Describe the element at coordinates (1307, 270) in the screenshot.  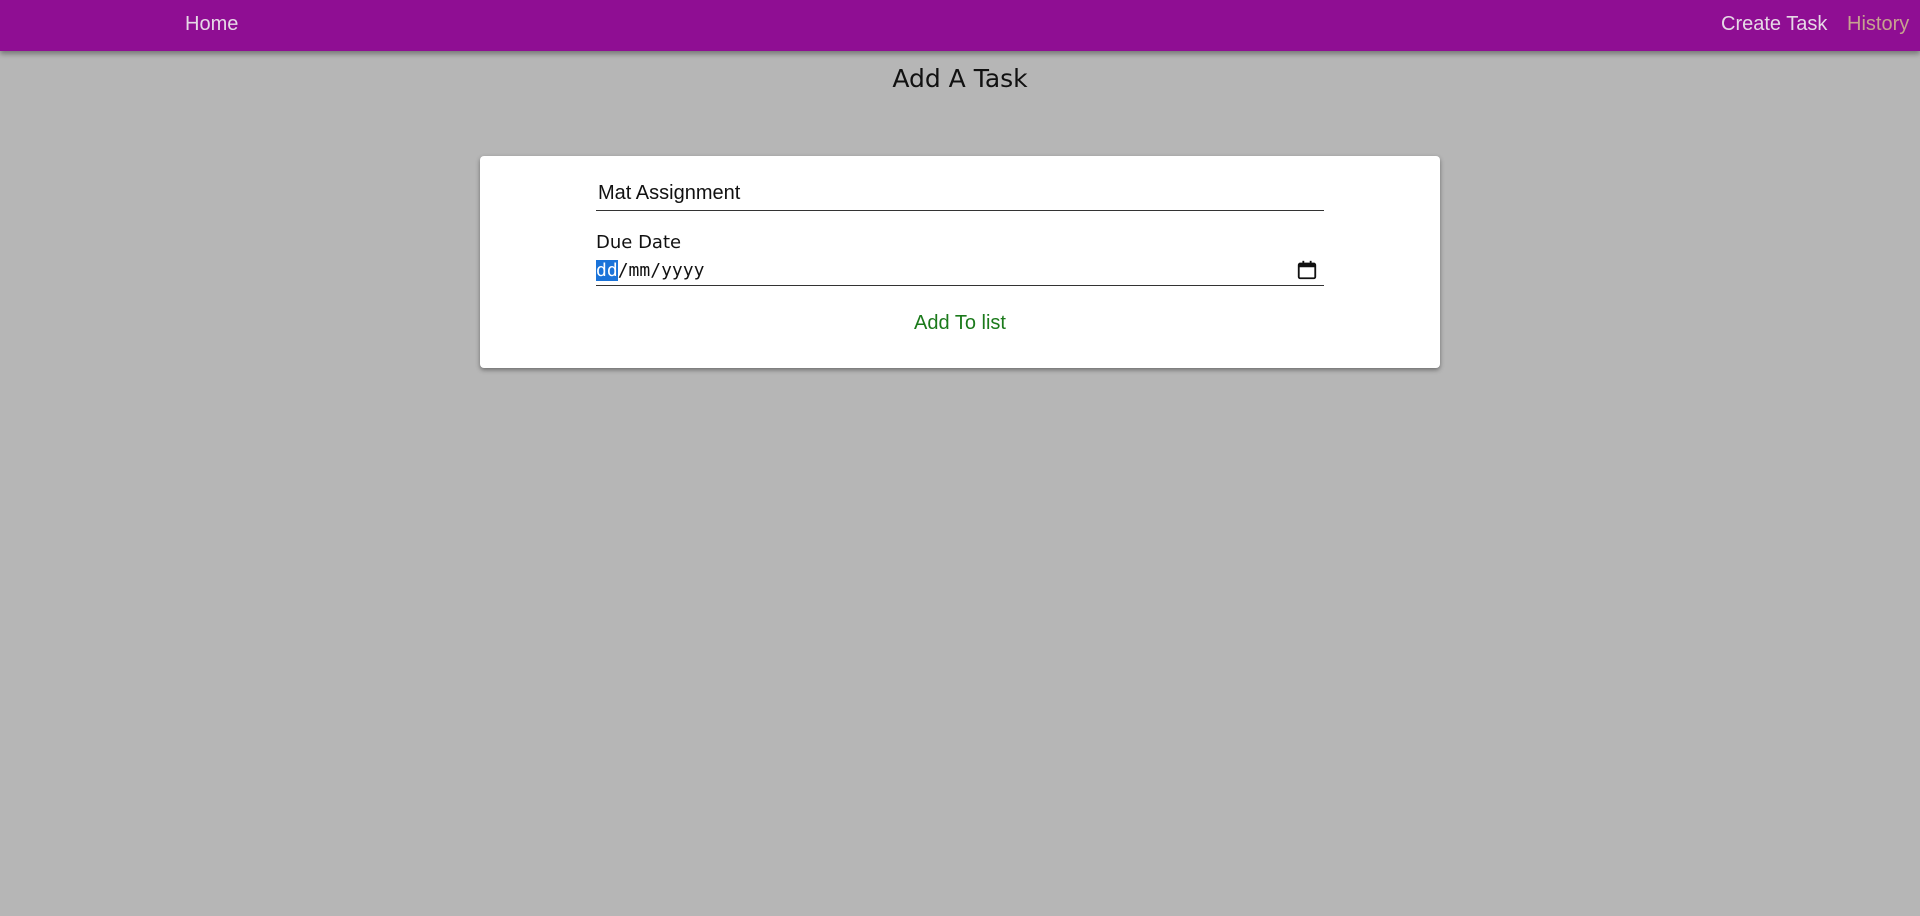
I see `calendar-icon` at that location.